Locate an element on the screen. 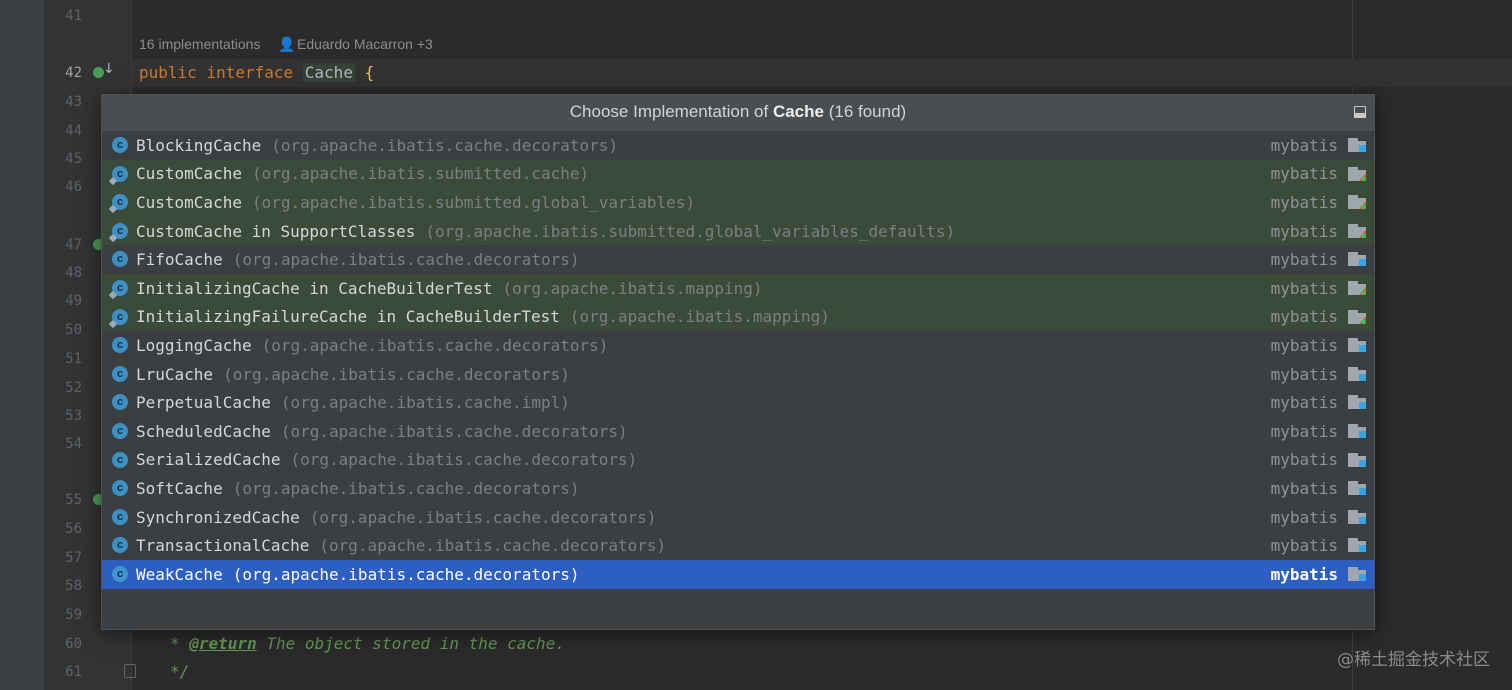  line-number: 45 is located at coordinates (73, 159).